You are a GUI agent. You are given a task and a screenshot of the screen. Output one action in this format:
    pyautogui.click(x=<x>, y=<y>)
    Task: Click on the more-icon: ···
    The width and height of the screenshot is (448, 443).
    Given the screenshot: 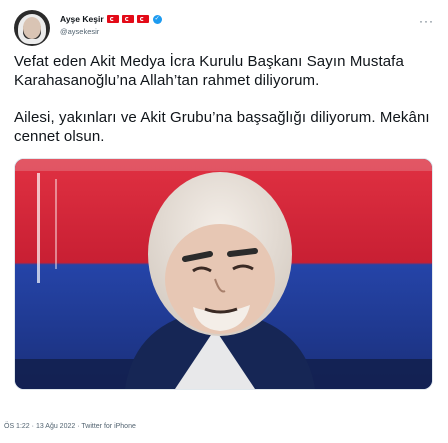 What is the action you would take?
    pyautogui.click(x=426, y=21)
    